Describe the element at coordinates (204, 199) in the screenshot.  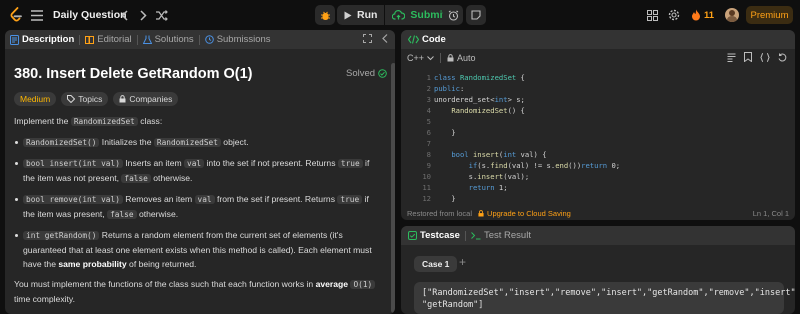
I see `inline-code: val` at that location.